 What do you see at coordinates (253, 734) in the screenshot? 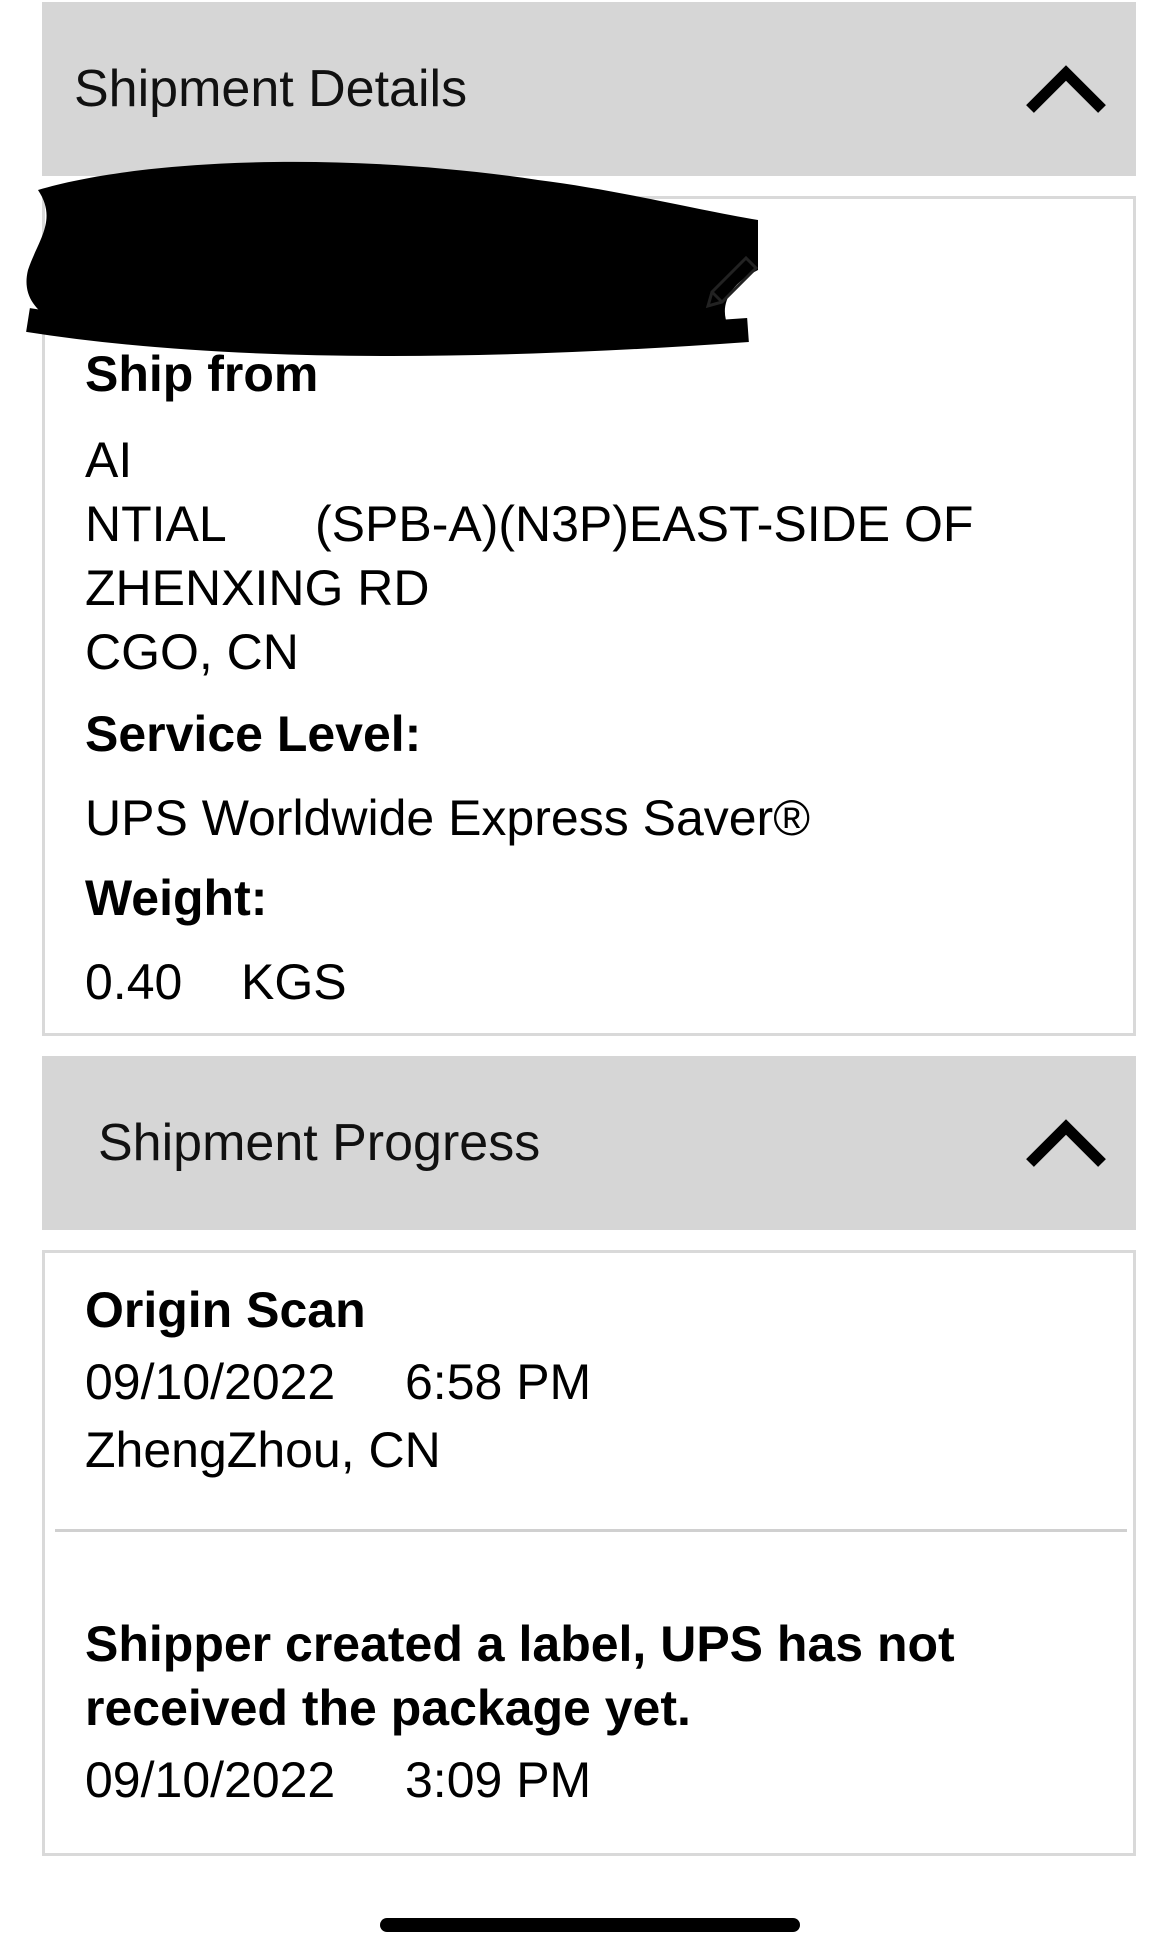
I see `service-level-label: Service Level:` at bounding box center [253, 734].